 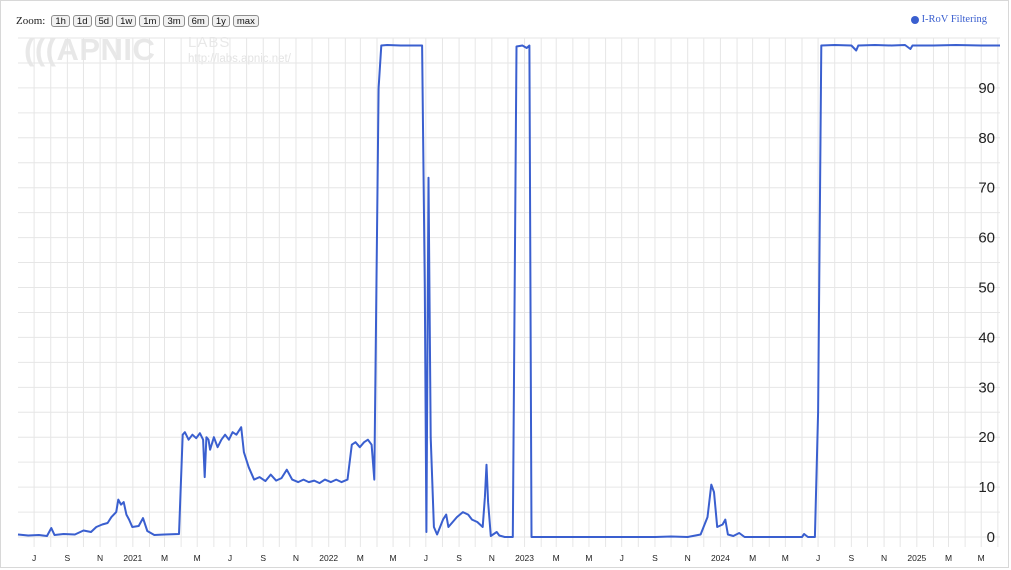 What do you see at coordinates (104, 21) in the screenshot?
I see `zoom-5d-button: 5d` at bounding box center [104, 21].